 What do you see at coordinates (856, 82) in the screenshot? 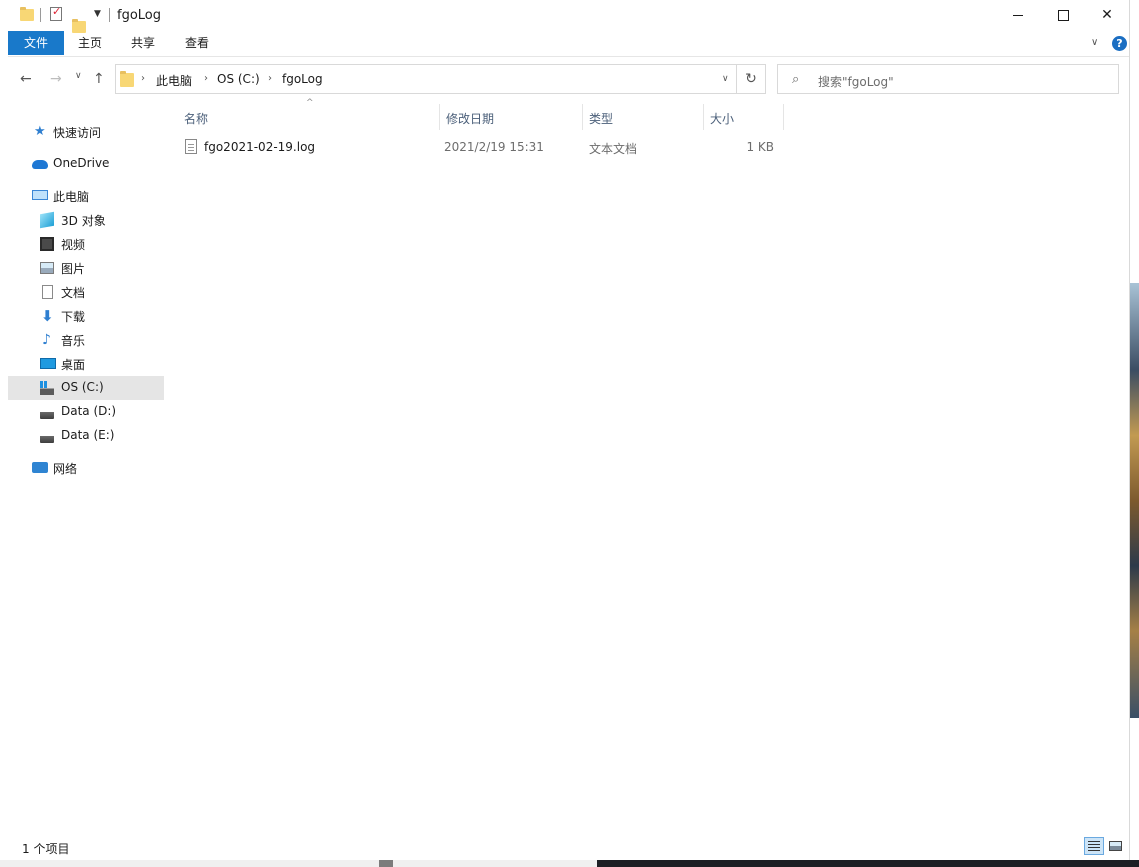
I see `search-placeholder: 搜索"fgoLog"` at bounding box center [856, 82].